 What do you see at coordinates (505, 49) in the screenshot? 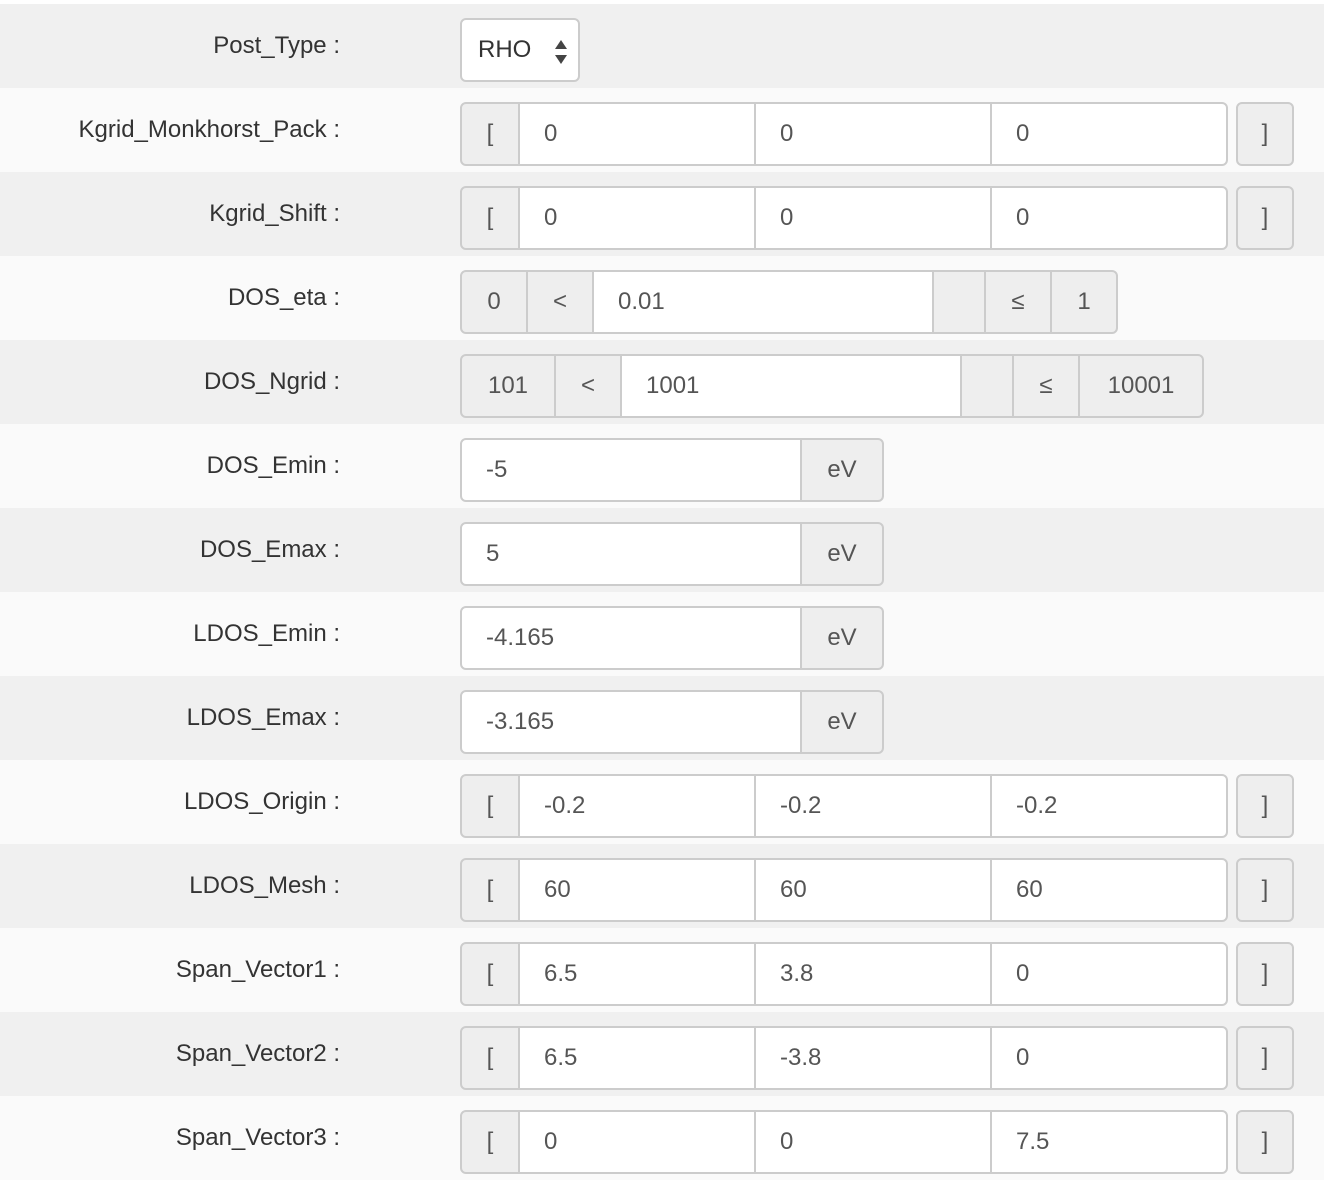
I see `post-type-value: RHO` at bounding box center [505, 49].